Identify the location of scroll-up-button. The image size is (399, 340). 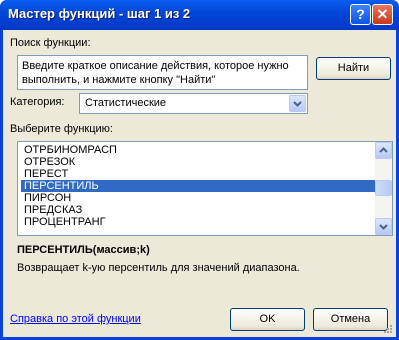
(383, 150).